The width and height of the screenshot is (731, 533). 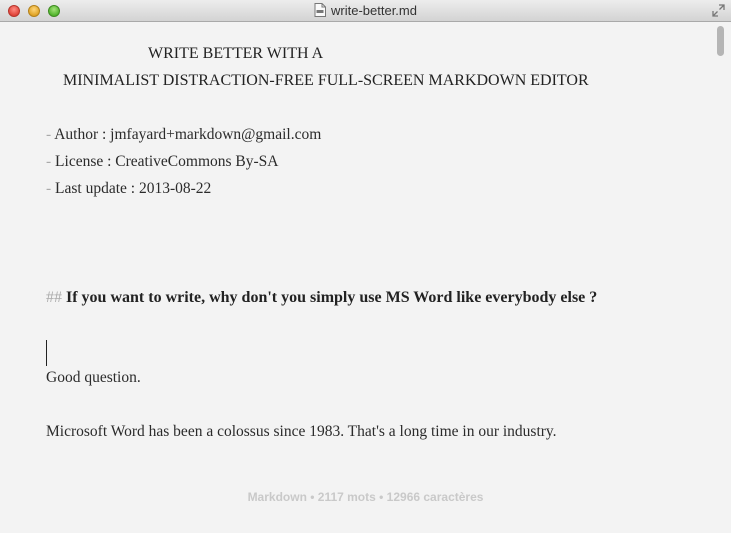 I want to click on meta-license: - License : CreativeCommons By-SA, so click(x=162, y=162).